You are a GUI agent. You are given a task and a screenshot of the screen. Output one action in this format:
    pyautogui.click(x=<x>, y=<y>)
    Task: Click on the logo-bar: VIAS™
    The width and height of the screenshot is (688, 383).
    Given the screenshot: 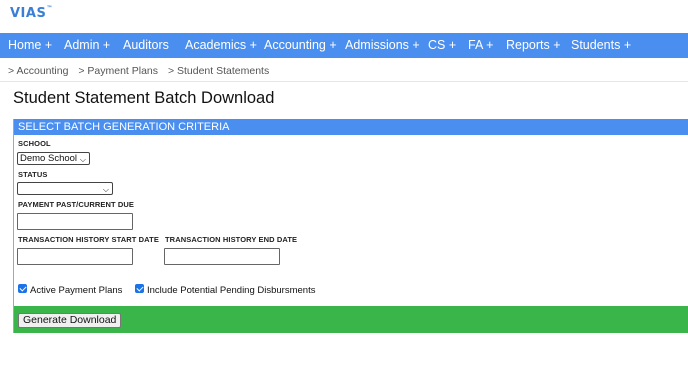 What is the action you would take?
    pyautogui.click(x=344, y=16)
    